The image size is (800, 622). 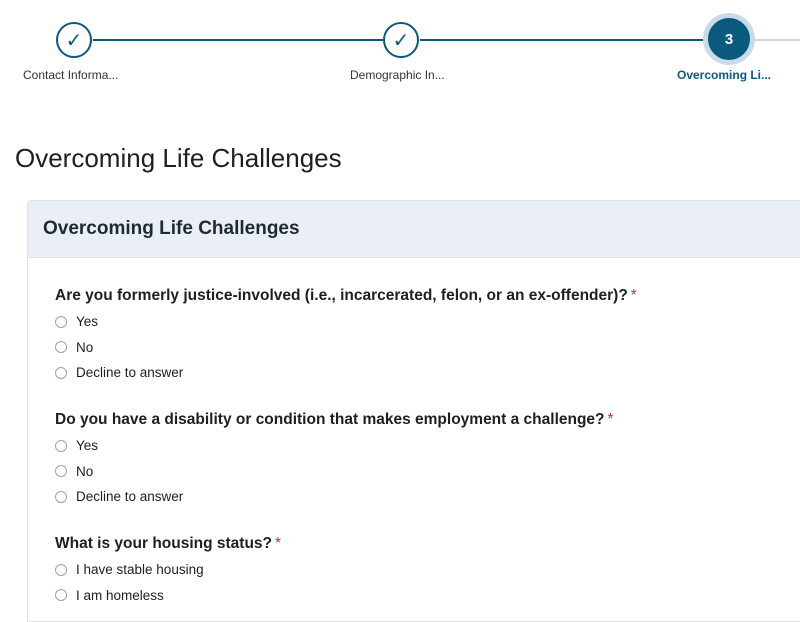 What do you see at coordinates (178, 158) in the screenshot?
I see `page-title: Overcoming Life Challenges` at bounding box center [178, 158].